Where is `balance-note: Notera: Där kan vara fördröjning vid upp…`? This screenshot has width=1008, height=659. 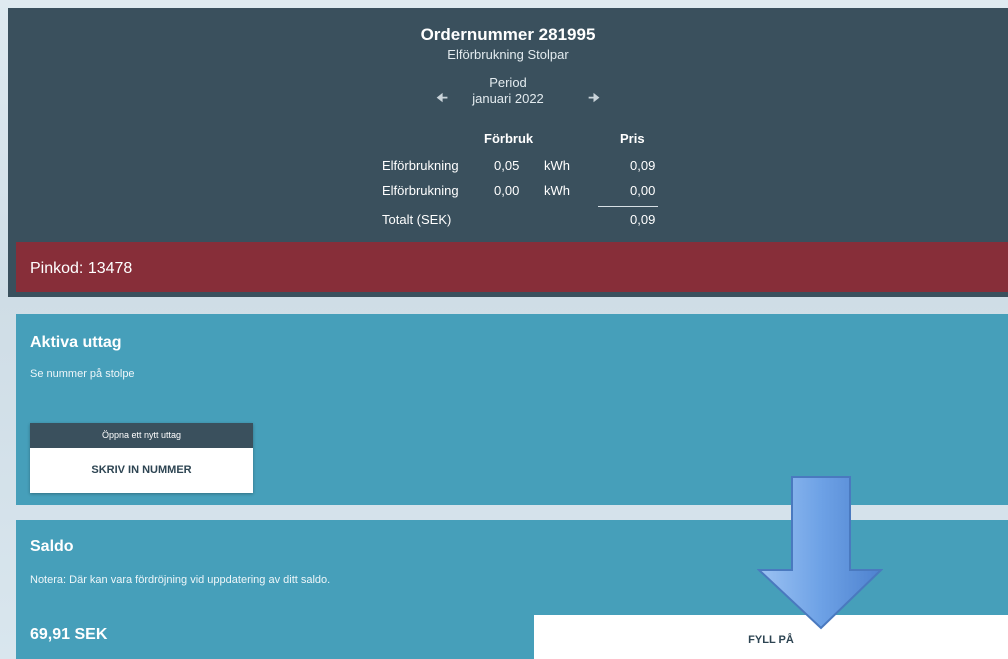 balance-note: Notera: Där kan vara fördröjning vid upp… is located at coordinates (180, 580).